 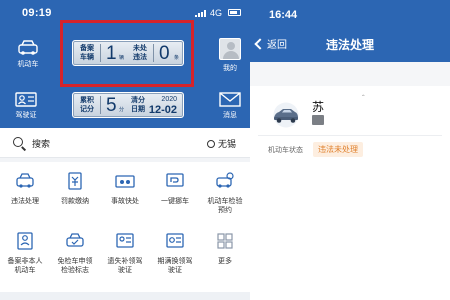 What do you see at coordinates (234, 12) in the screenshot?
I see `battery-icon` at bounding box center [234, 12].